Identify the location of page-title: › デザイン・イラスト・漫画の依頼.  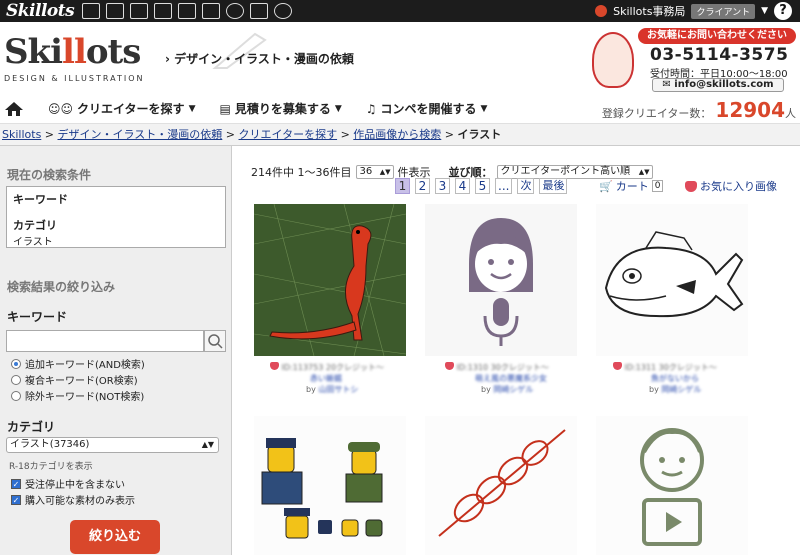
(259, 59).